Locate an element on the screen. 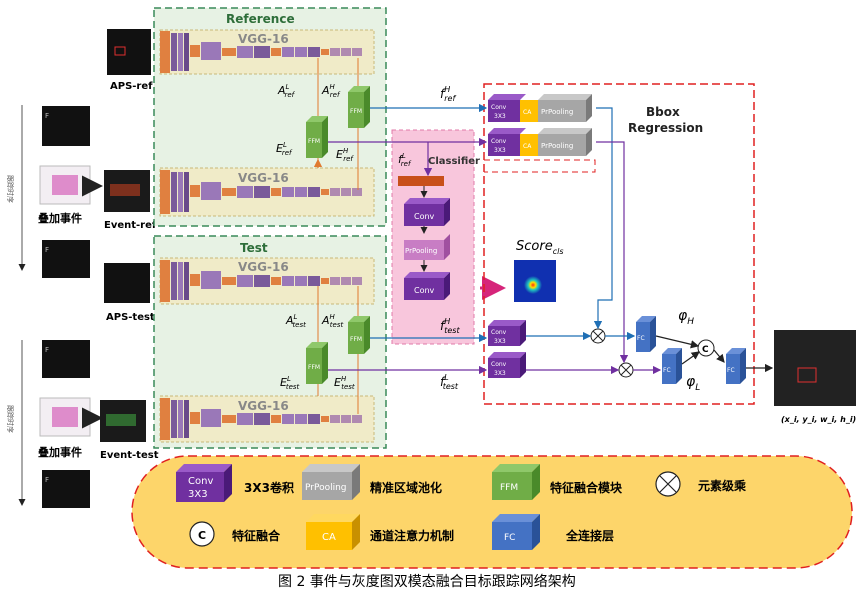 The width and height of the screenshot is (862, 599). event-cloud is located at coordinates (65, 185).